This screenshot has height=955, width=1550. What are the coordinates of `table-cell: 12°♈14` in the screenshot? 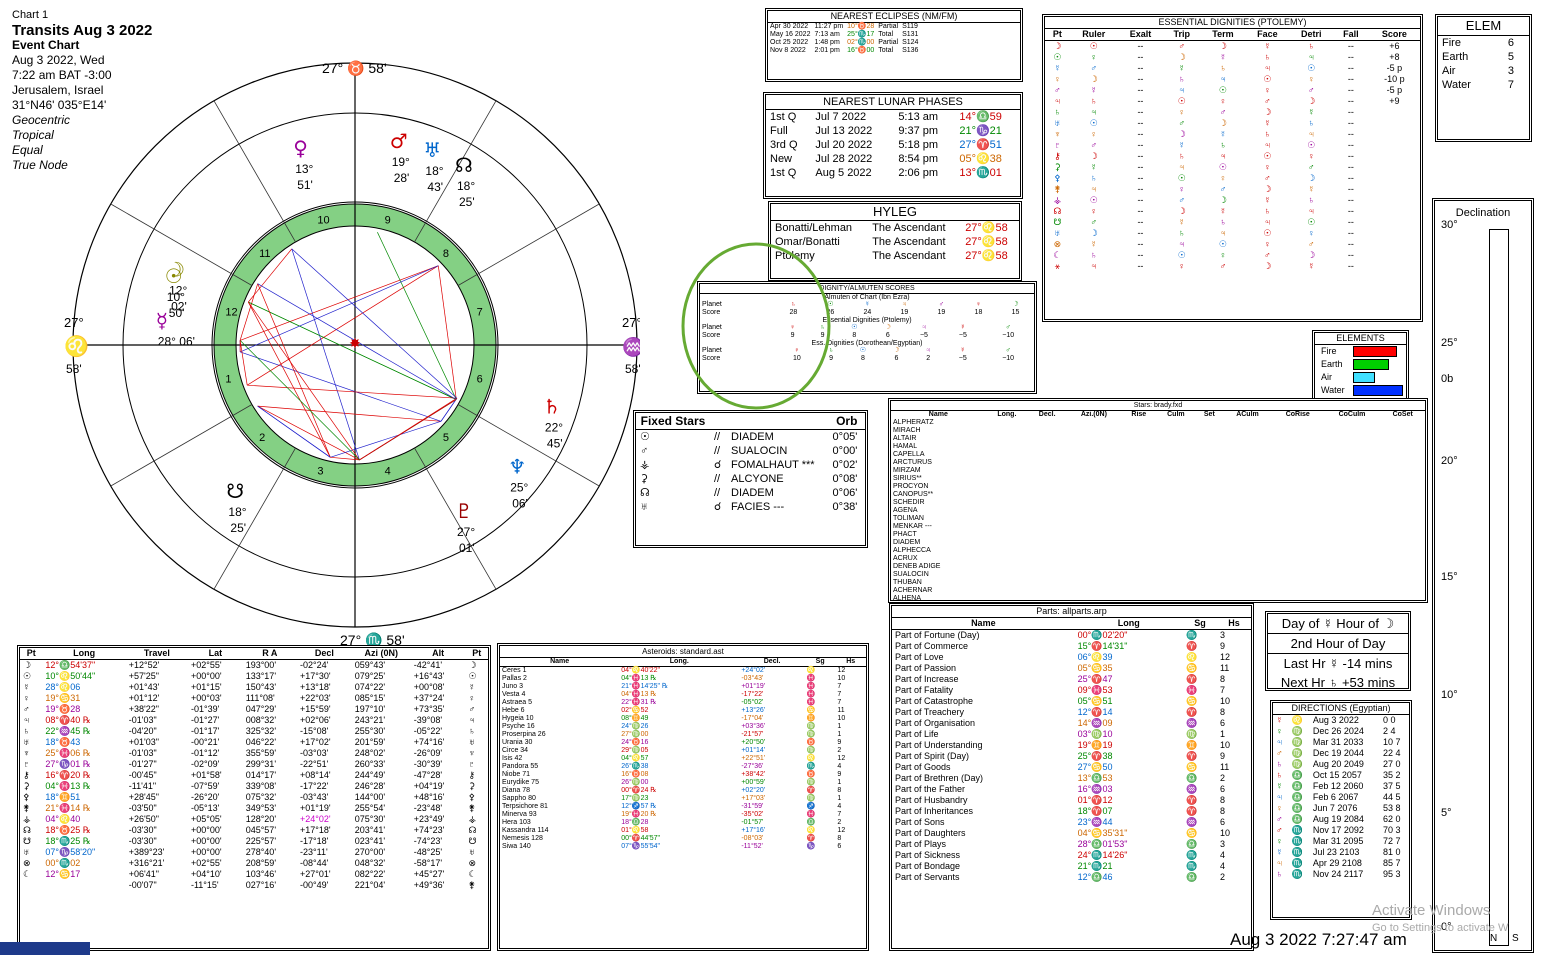 It's located at (1095, 712).